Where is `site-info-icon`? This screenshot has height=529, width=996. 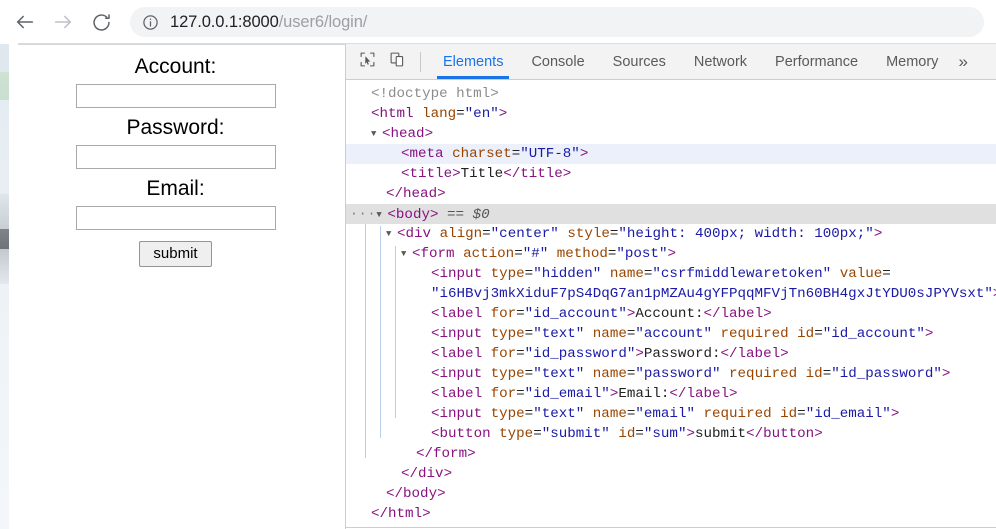 site-info-icon is located at coordinates (150, 22).